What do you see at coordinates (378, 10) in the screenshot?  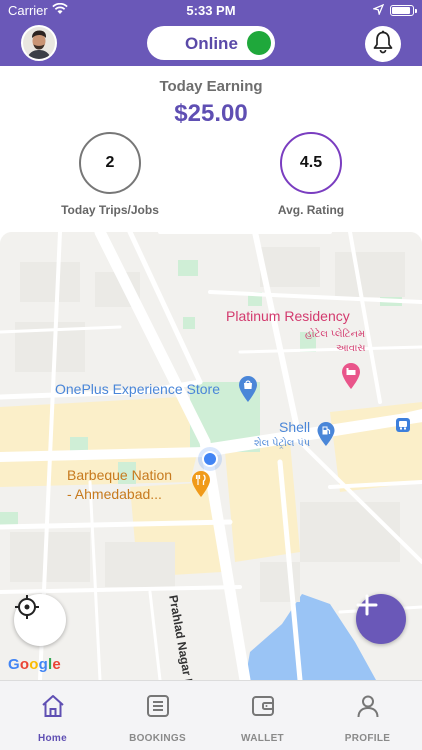 I see `location-arrow-icon` at bounding box center [378, 10].